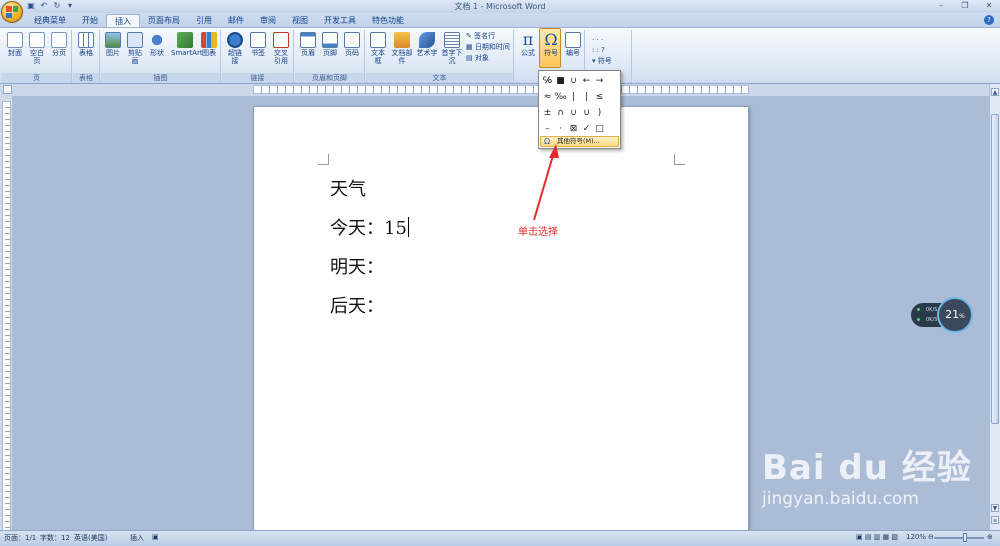 Image resolution: width=1000 pixels, height=546 pixels. What do you see at coordinates (547, 113) in the screenshot?
I see `symbol-cell: ±` at bounding box center [547, 113].